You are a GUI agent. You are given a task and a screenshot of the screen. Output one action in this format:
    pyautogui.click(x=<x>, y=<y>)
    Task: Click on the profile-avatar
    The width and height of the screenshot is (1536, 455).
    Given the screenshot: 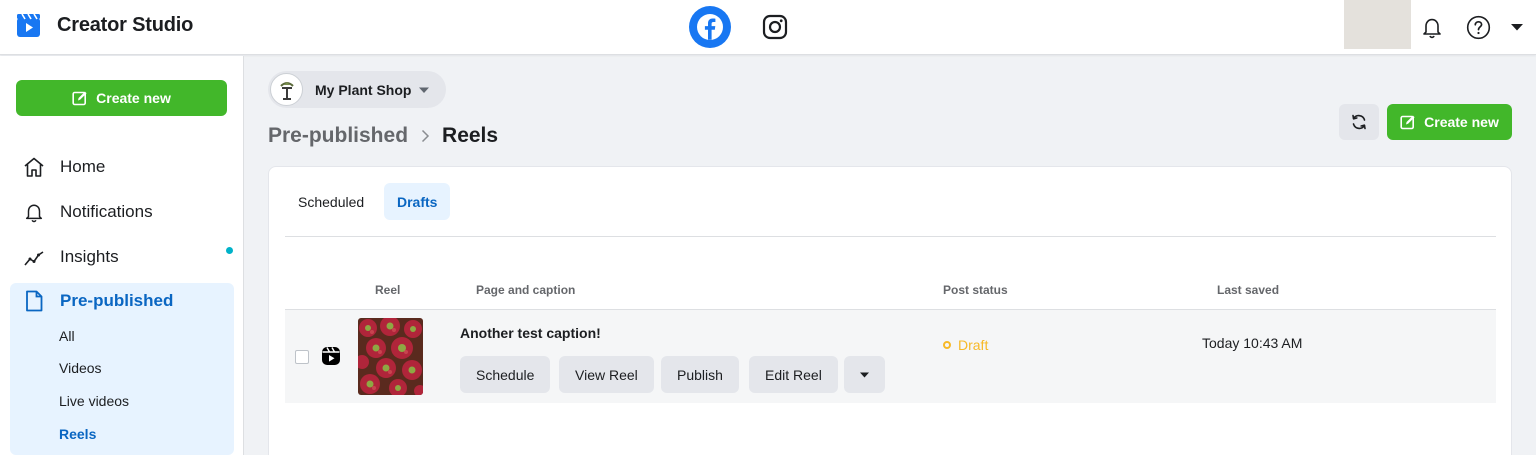 What is the action you would take?
    pyautogui.click(x=1377, y=24)
    